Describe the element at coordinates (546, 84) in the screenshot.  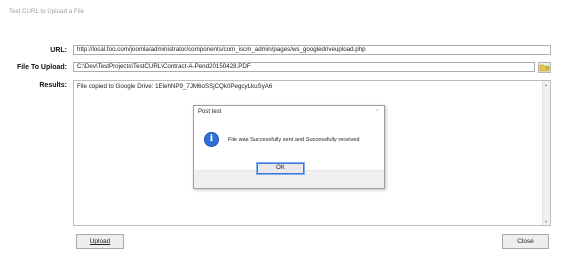
I see `scroll-up-arrow-icon: ▲` at that location.